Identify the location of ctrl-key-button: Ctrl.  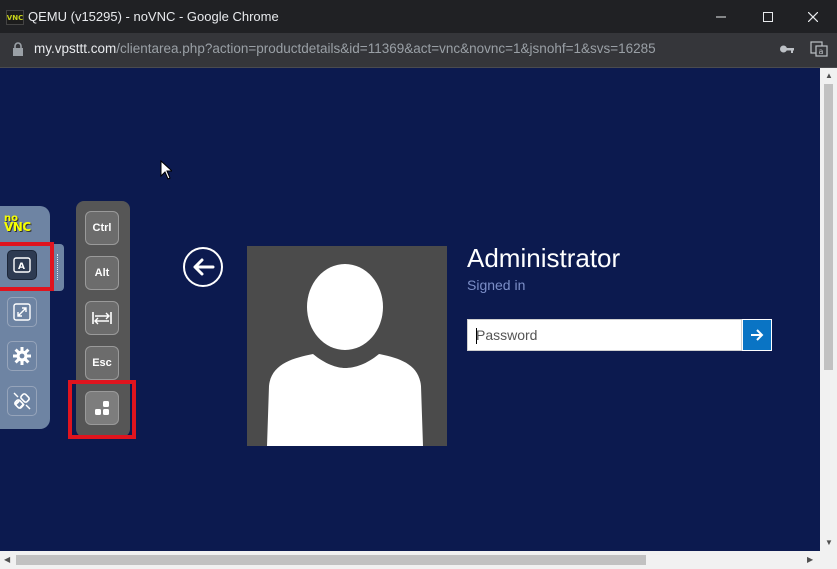
(102, 228).